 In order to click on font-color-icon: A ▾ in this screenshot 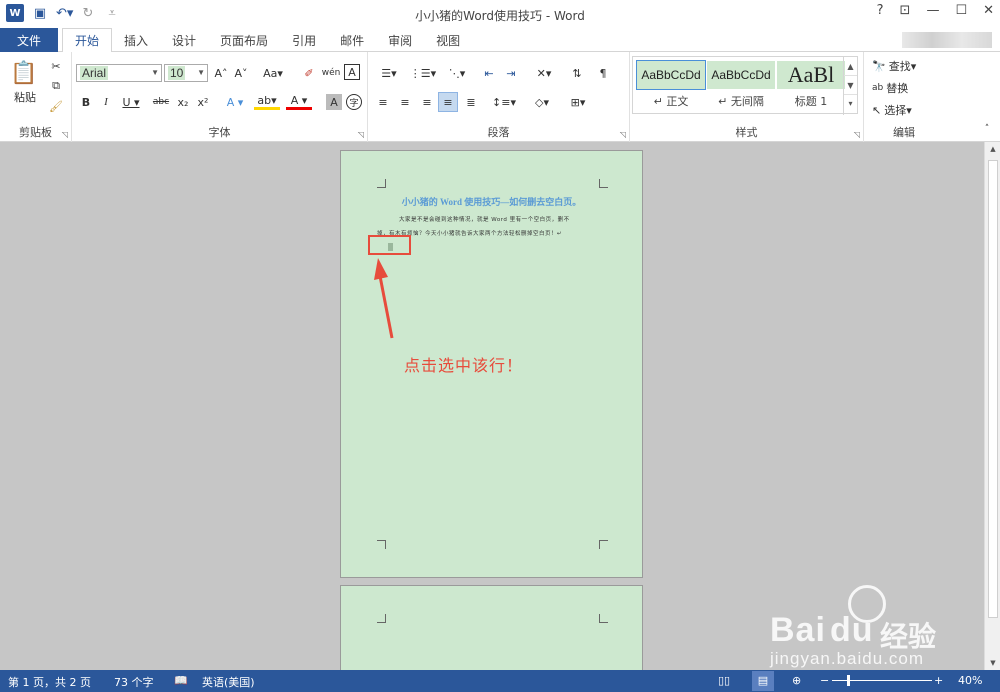, I will do `click(299, 102)`.